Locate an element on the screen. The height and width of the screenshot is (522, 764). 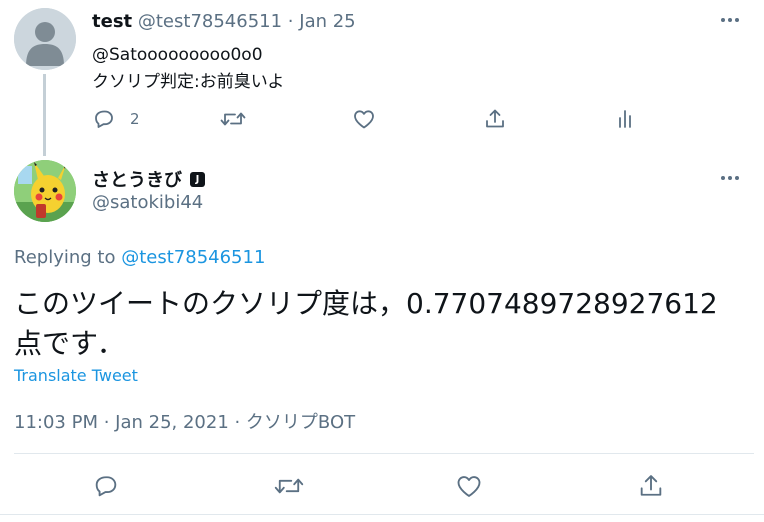
main-avatar is located at coordinates (45, 191).